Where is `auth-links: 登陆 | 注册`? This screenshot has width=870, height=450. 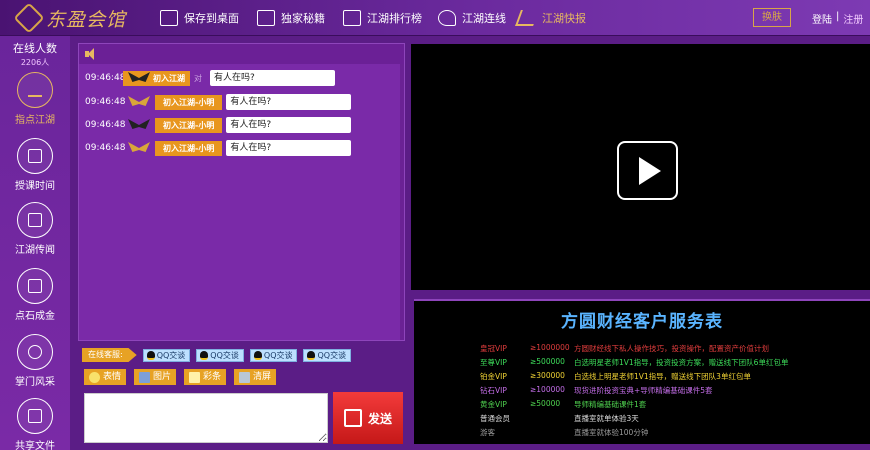
auth-links: 登陆 | 注册 is located at coordinates (837, 18).